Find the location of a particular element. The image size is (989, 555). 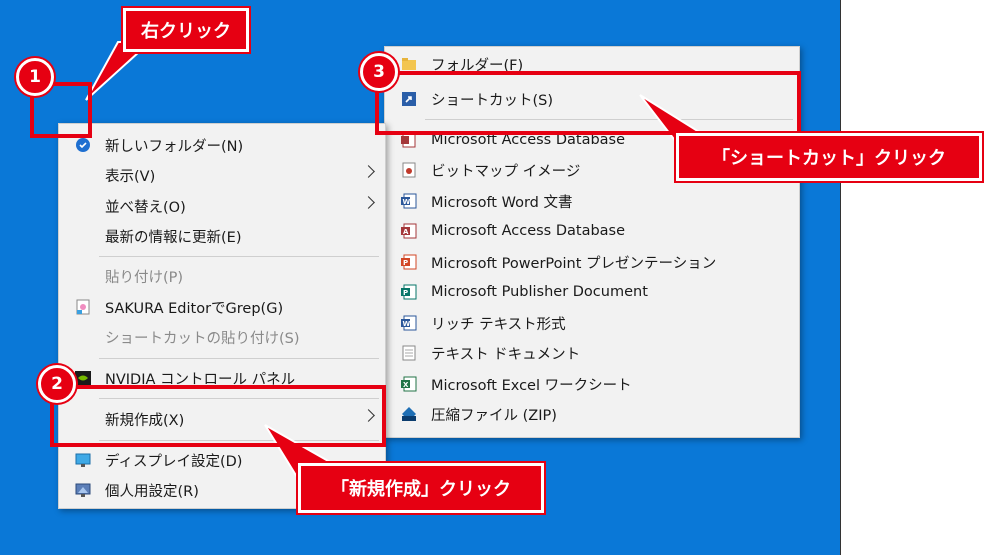

callout-text: 右クリック is located at coordinates (186, 31).